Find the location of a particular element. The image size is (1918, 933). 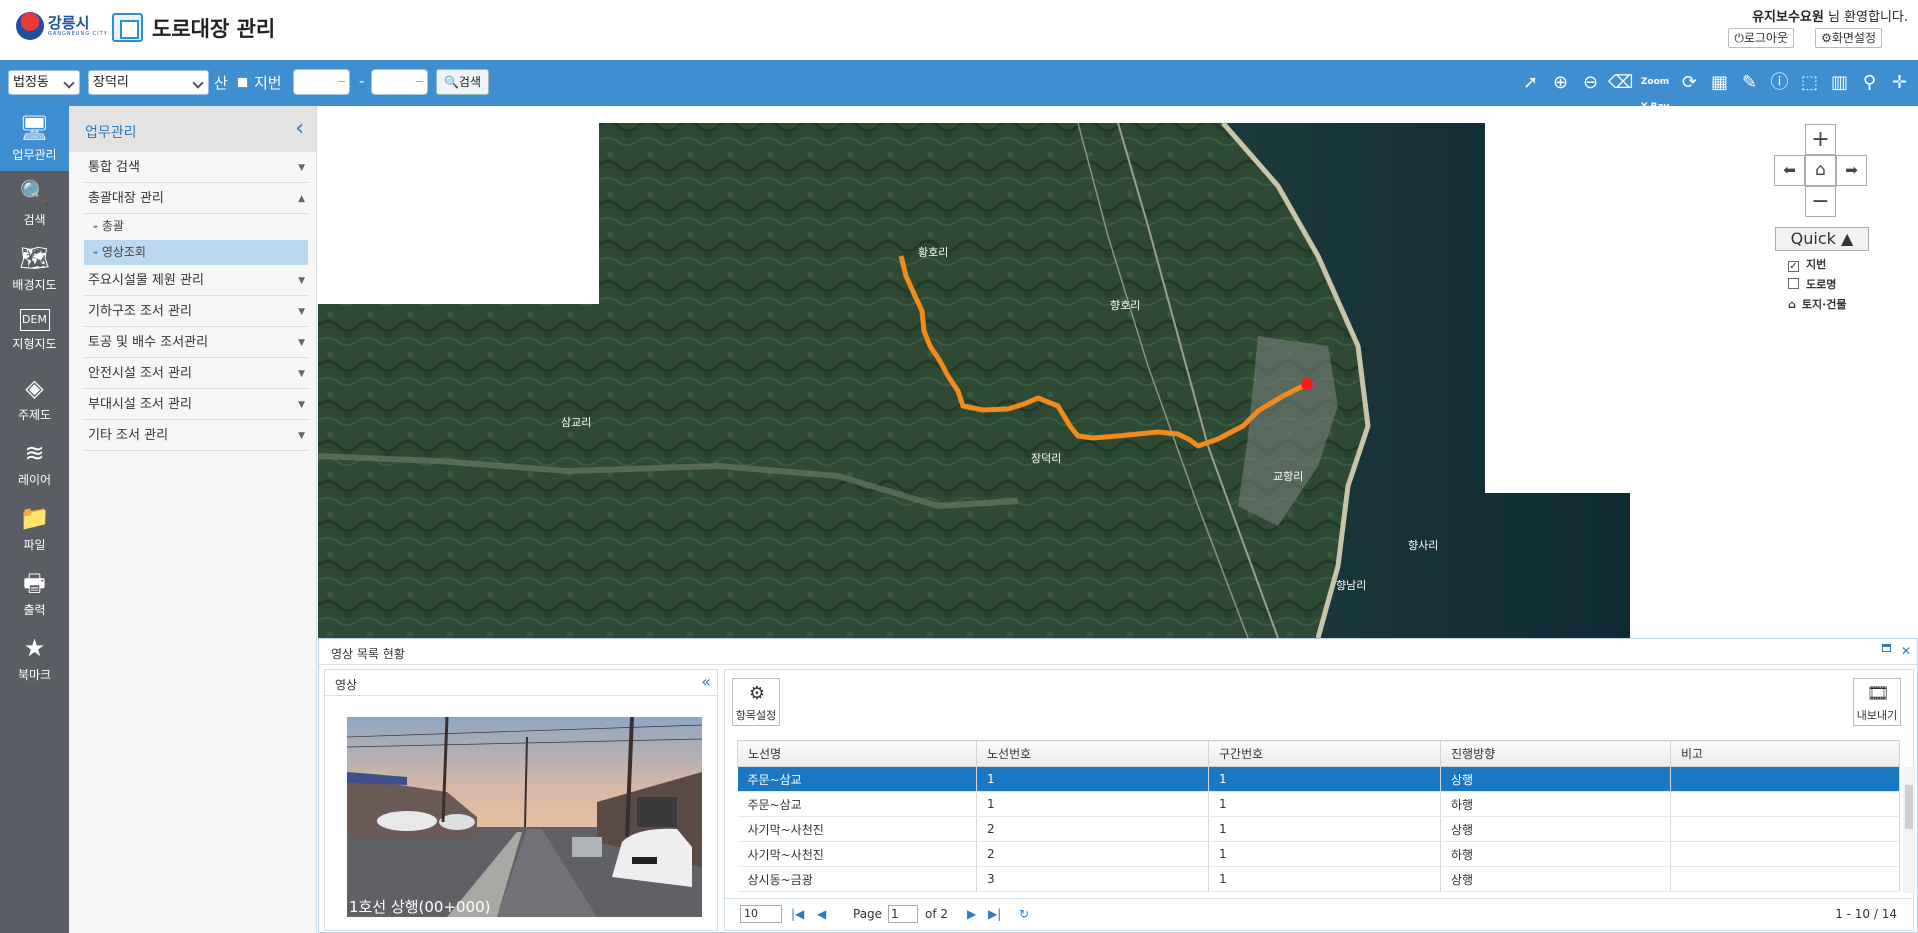

menu-item-summary-ledger: 총괄대장 관리 ▲ is located at coordinates (196, 199).